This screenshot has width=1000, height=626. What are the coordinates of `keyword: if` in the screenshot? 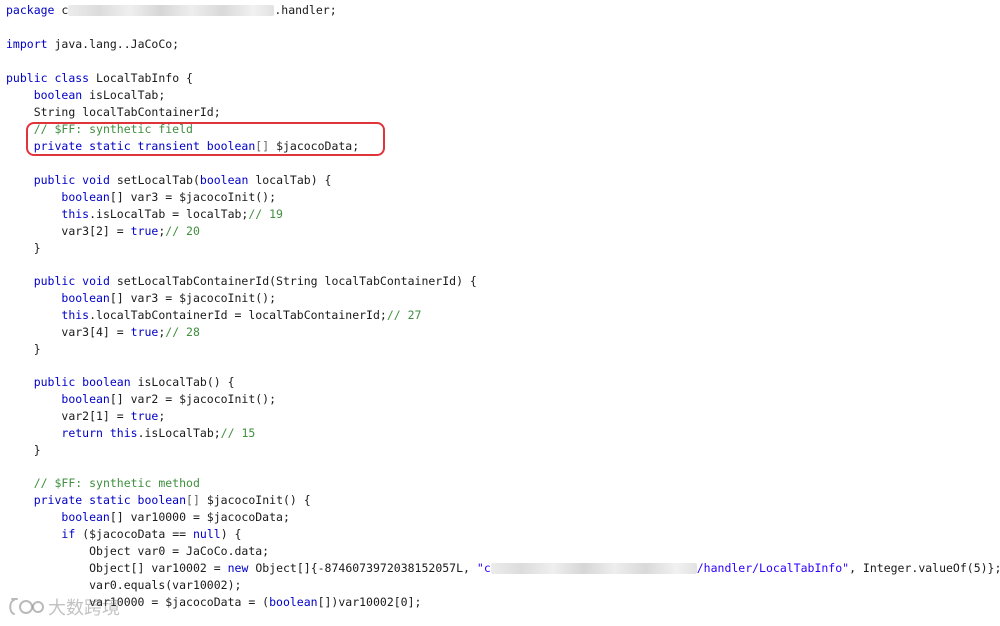 It's located at (68, 534).